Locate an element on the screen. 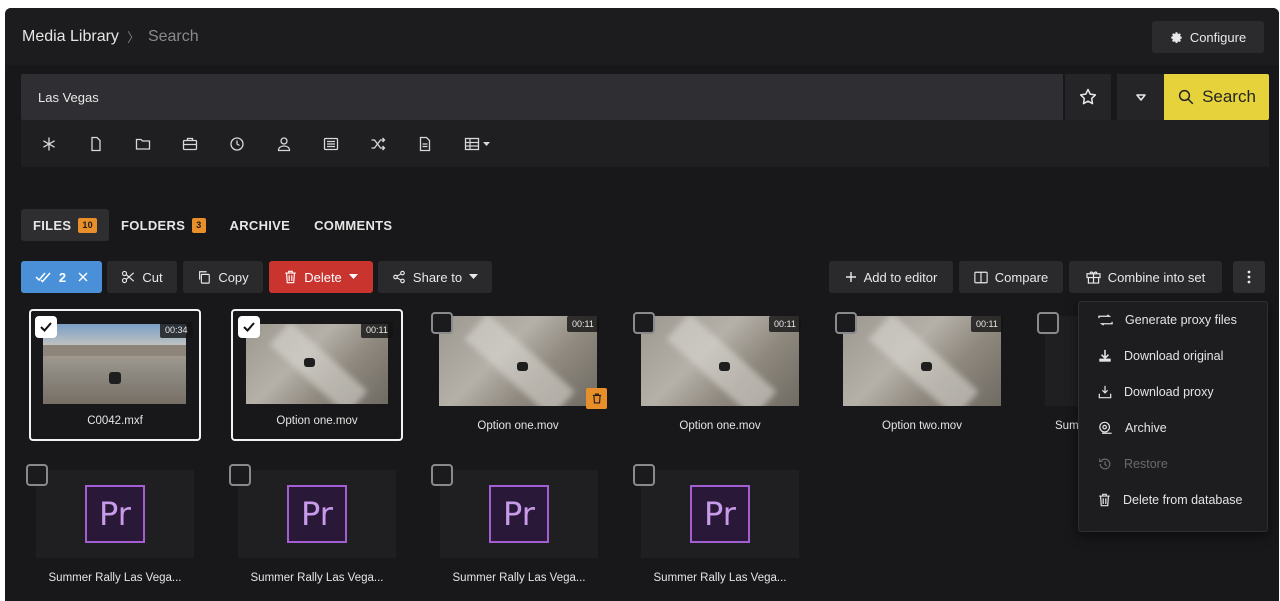 The image size is (1280, 601). share-to-button: Share to is located at coordinates (435, 277).